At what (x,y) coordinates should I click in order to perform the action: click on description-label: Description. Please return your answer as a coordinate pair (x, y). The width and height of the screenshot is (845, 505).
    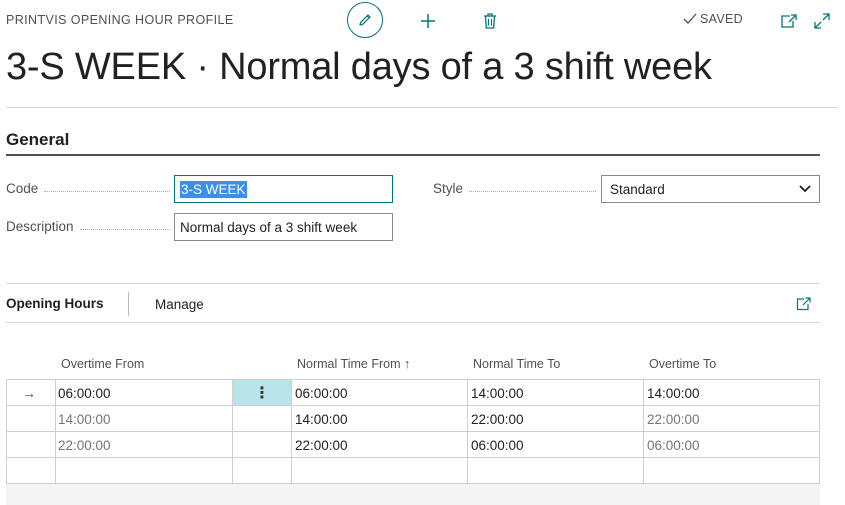
    Looking at the image, I should click on (88, 226).